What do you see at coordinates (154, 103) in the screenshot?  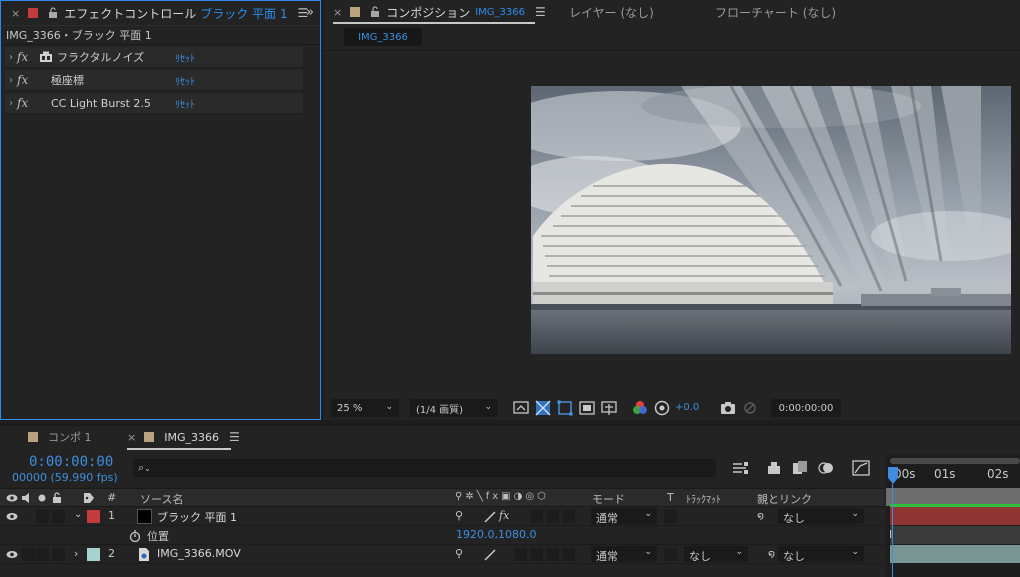 I see `effect-row-light-burst: › fx CC Light Burst 2.5 ﾘｾｯﾄ` at bounding box center [154, 103].